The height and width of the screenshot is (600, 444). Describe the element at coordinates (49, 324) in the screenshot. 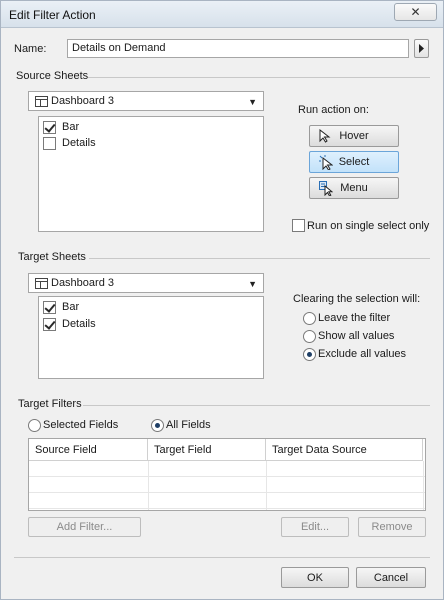

I see `target-sheet-details-checkbox` at that location.